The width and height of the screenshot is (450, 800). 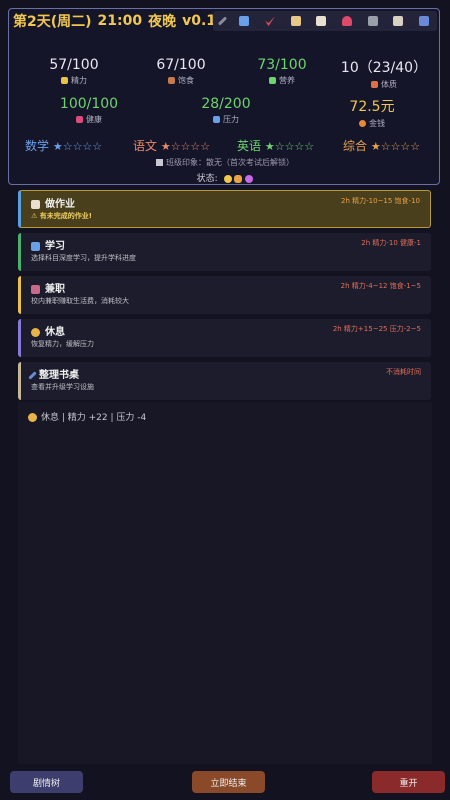 I want to click on lightning-icon, so click(x=64, y=80).